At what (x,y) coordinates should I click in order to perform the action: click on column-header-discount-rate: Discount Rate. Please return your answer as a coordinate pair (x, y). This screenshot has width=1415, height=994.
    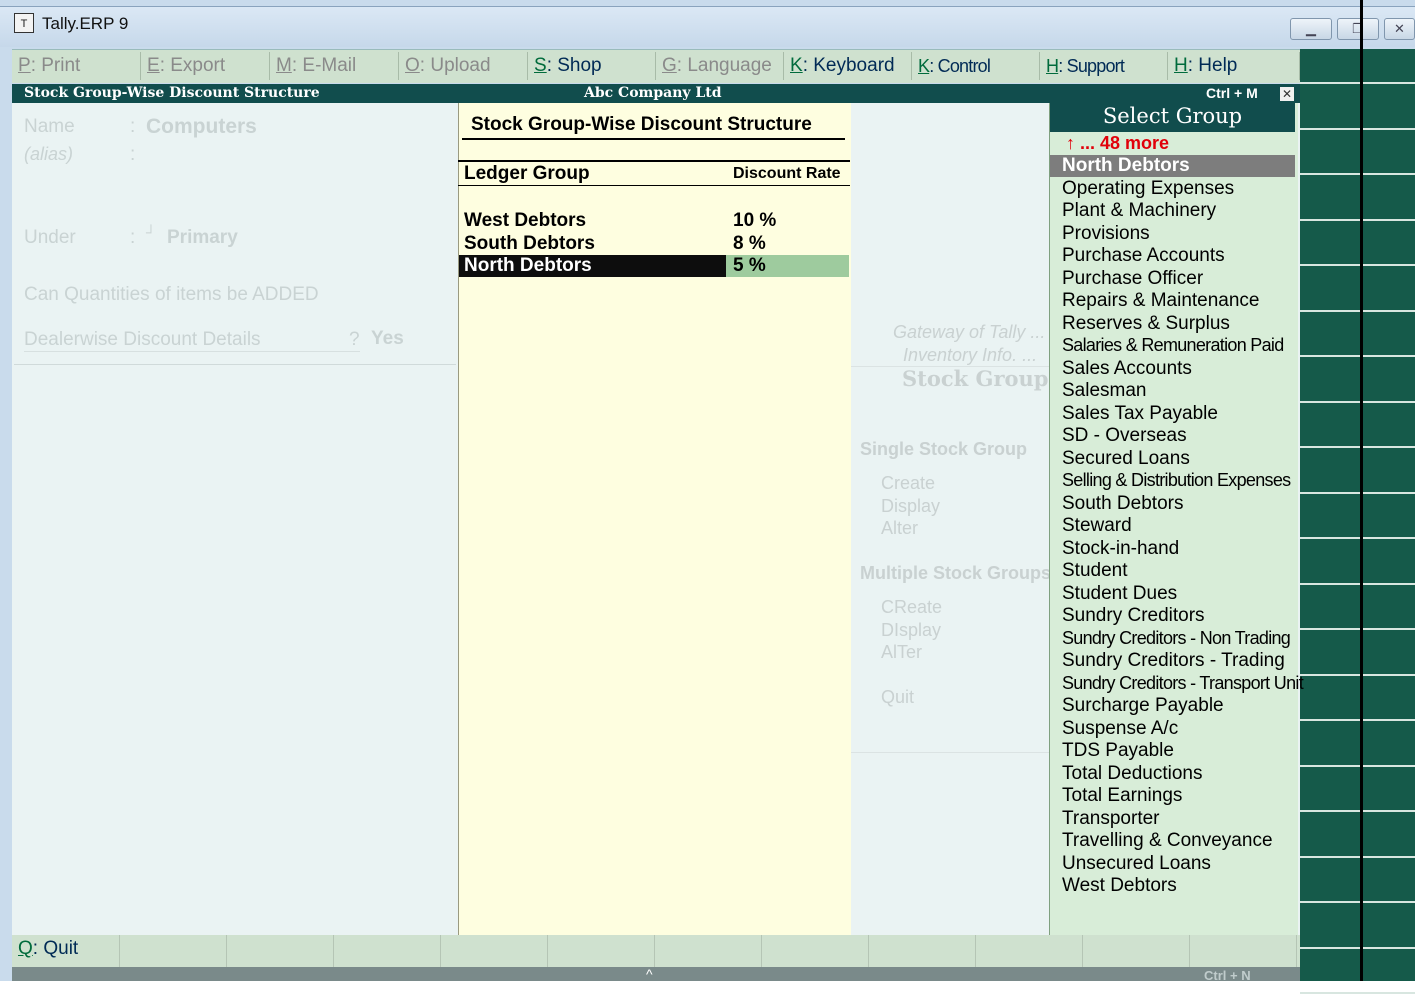
    Looking at the image, I should click on (787, 173).